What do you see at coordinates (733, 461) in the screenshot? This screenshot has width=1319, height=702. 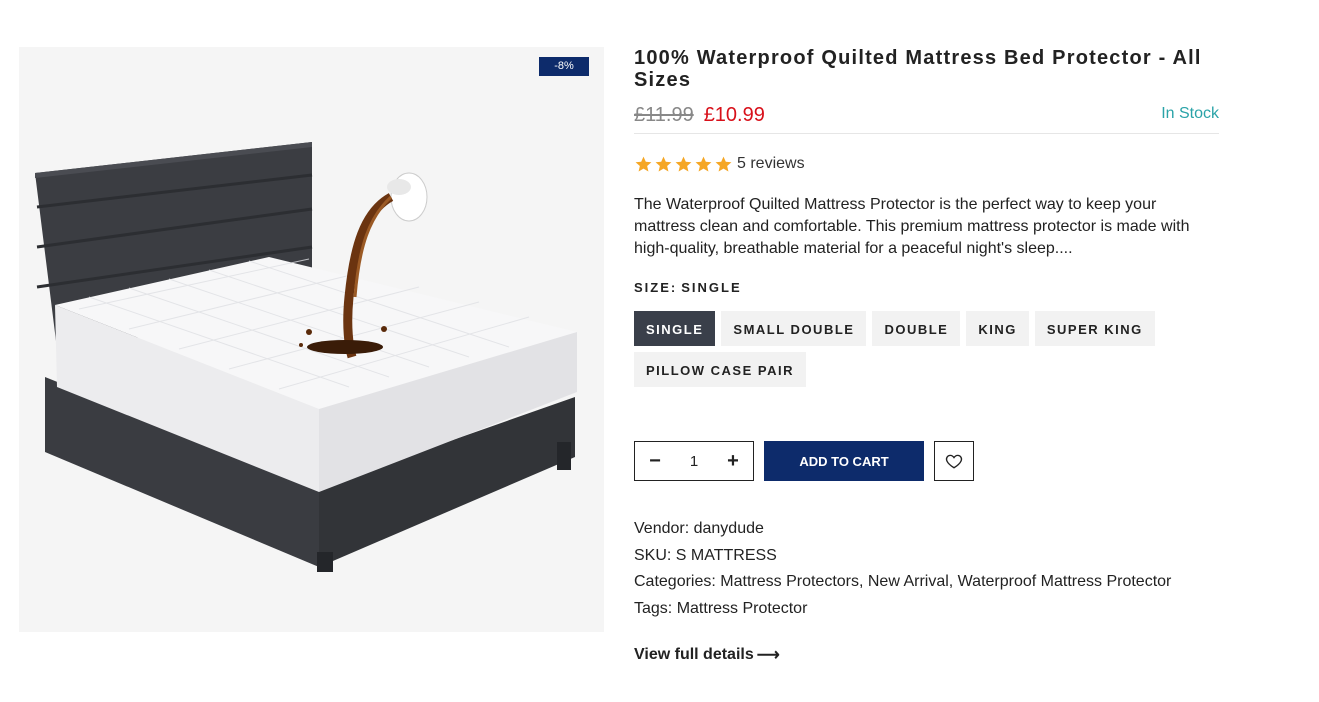 I see `quantity-increase-button: +` at bounding box center [733, 461].